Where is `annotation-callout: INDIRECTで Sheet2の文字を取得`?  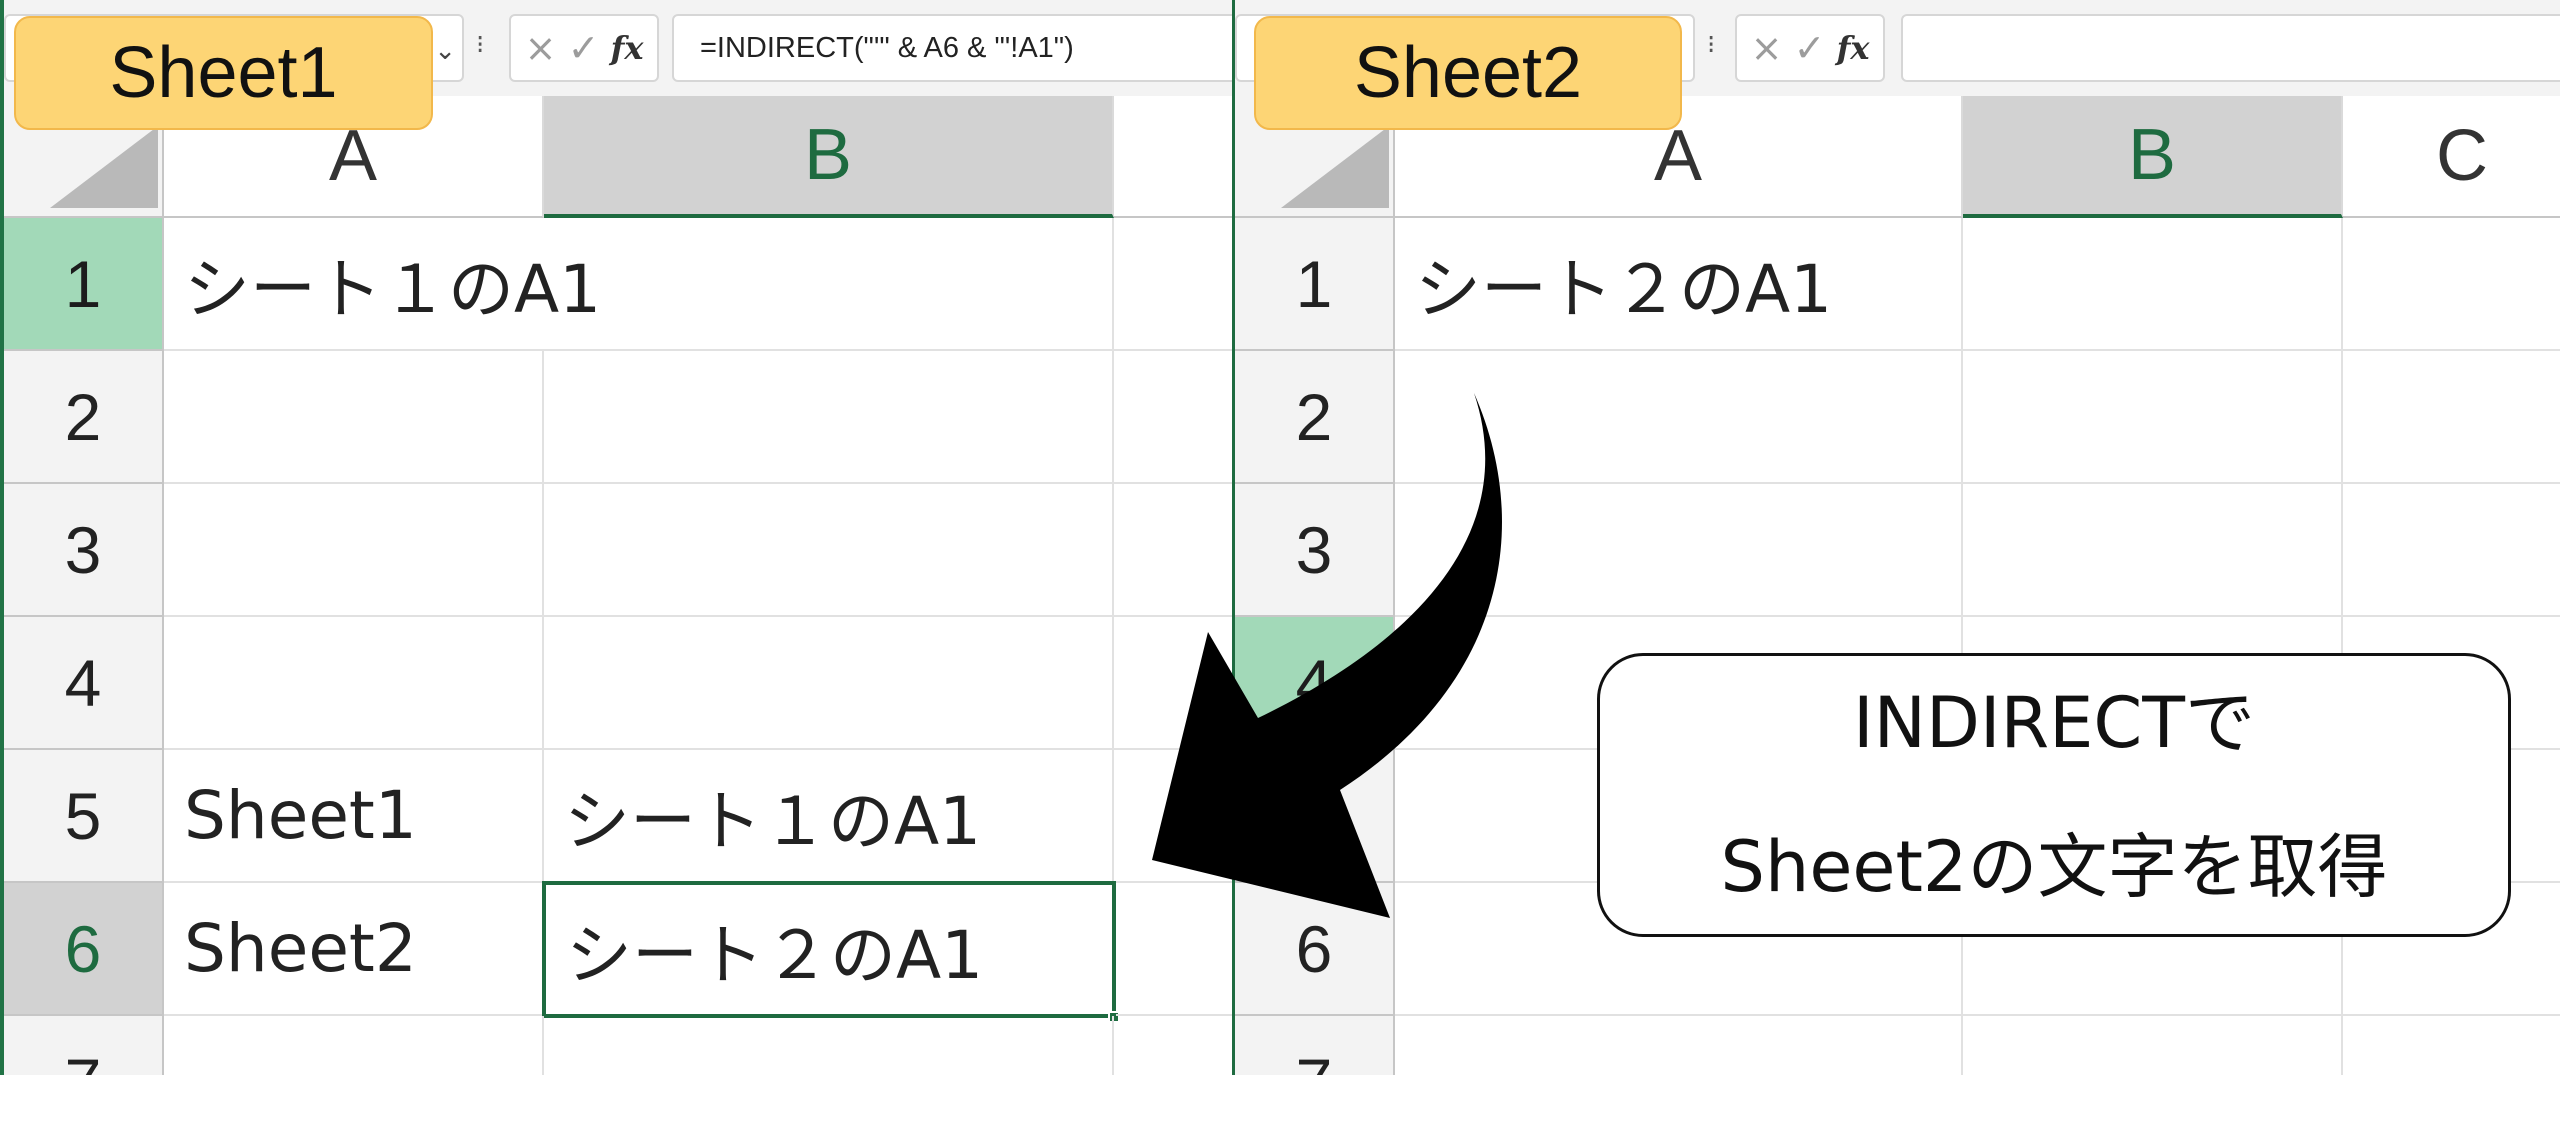
annotation-callout: INDIRECTで Sheet2の文字を取得 is located at coordinates (2054, 795).